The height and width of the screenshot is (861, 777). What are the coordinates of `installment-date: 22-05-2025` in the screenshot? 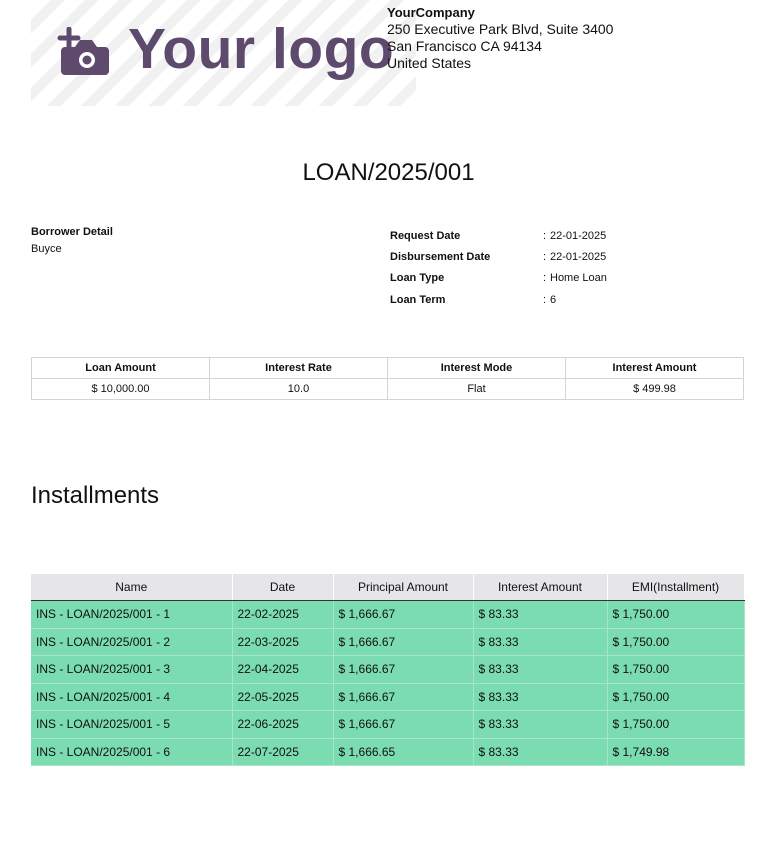 It's located at (283, 697).